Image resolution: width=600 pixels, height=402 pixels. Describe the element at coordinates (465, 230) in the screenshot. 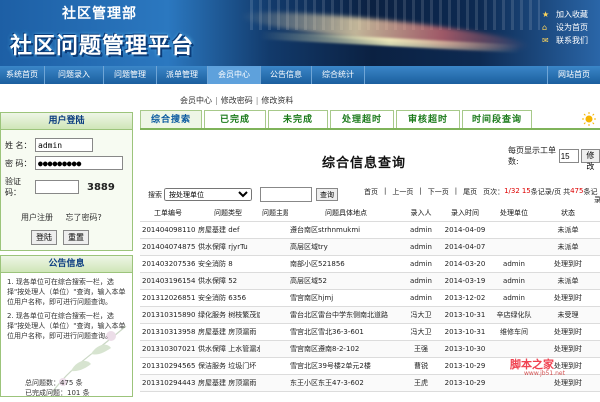

I see `cell-entry-time: 2014-04-09` at that location.